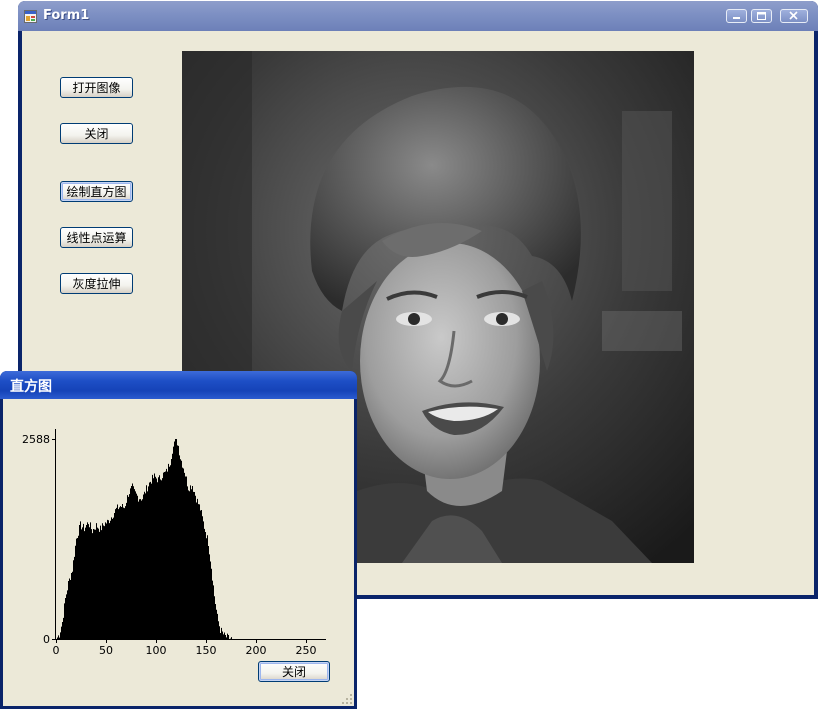 The image size is (819, 709). What do you see at coordinates (206, 650) in the screenshot?
I see `x-tick-label: 150` at bounding box center [206, 650].